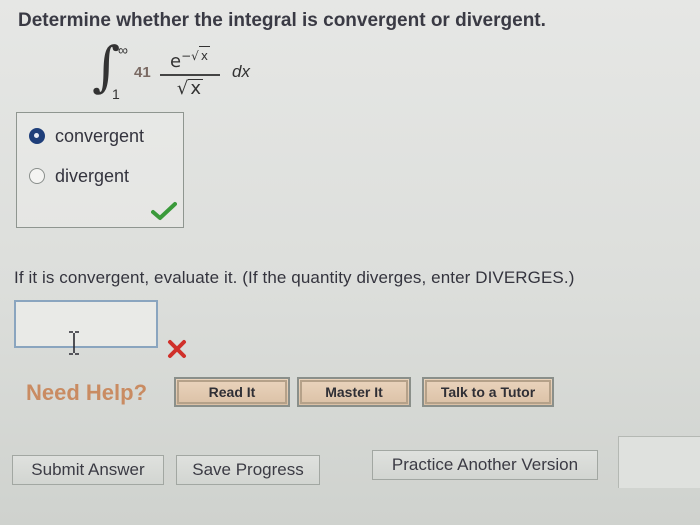 The width and height of the screenshot is (700, 525). I want to click on save-progress-button: Save Progress, so click(248, 470).